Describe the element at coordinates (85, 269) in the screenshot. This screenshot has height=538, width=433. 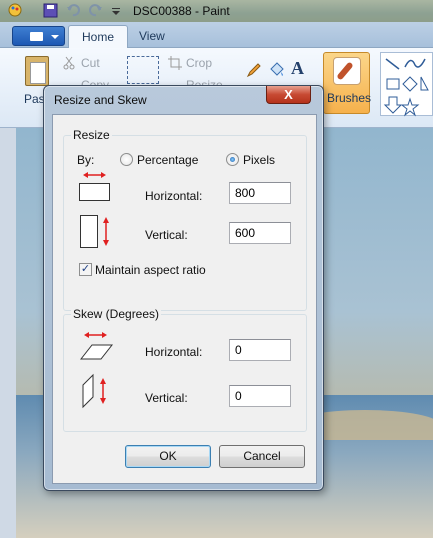
I see `maintain-aspect-checkbox: ✓` at that location.